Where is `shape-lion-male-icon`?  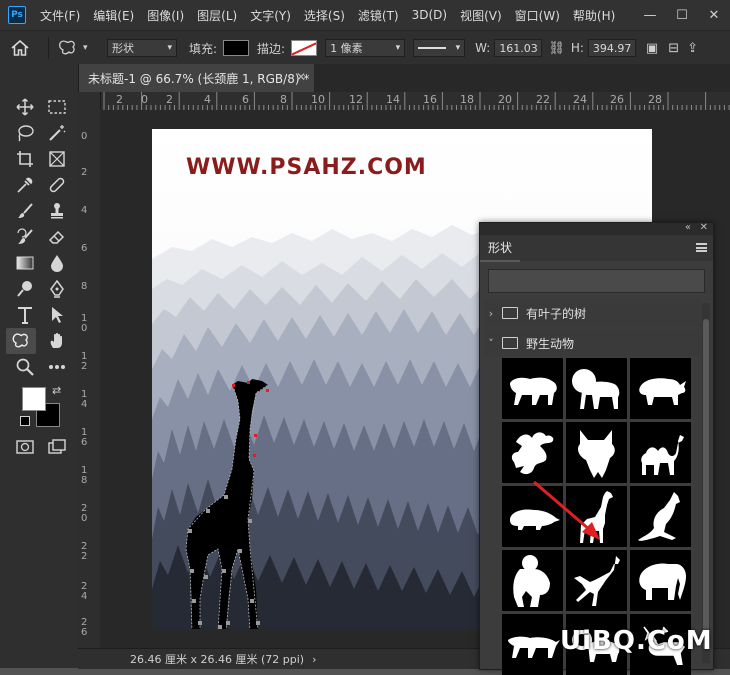 shape-lion-male-icon is located at coordinates (596, 388).